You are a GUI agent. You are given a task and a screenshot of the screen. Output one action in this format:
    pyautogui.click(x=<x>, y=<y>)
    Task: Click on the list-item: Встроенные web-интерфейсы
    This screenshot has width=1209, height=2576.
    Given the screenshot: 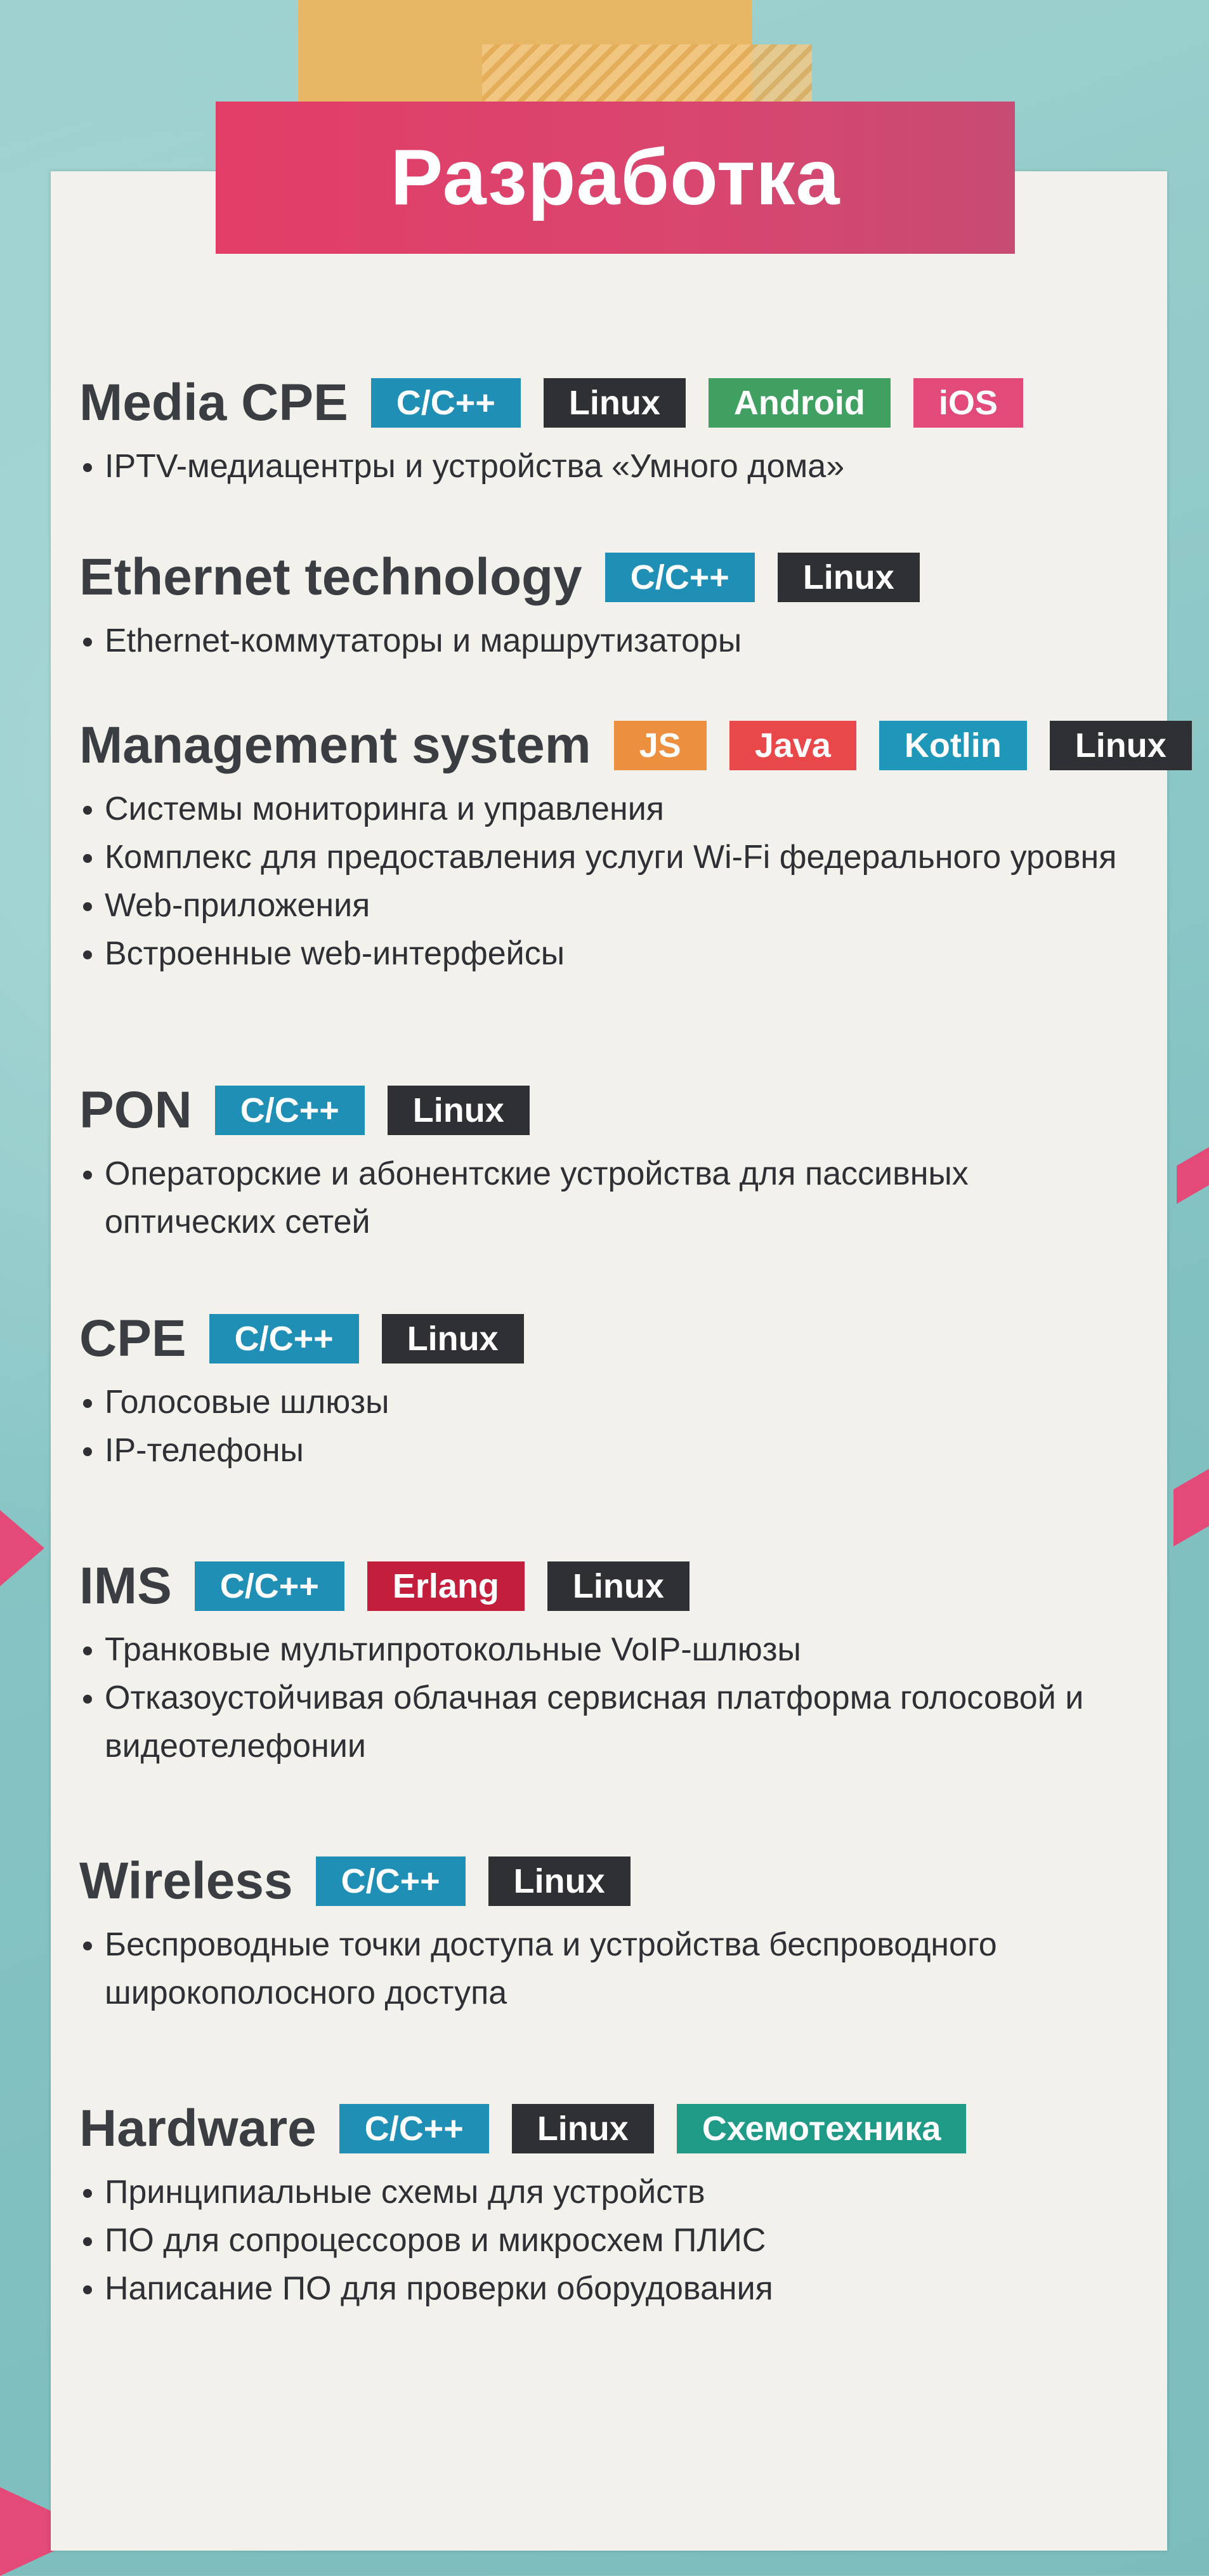 What is the action you would take?
    pyautogui.click(x=602, y=954)
    